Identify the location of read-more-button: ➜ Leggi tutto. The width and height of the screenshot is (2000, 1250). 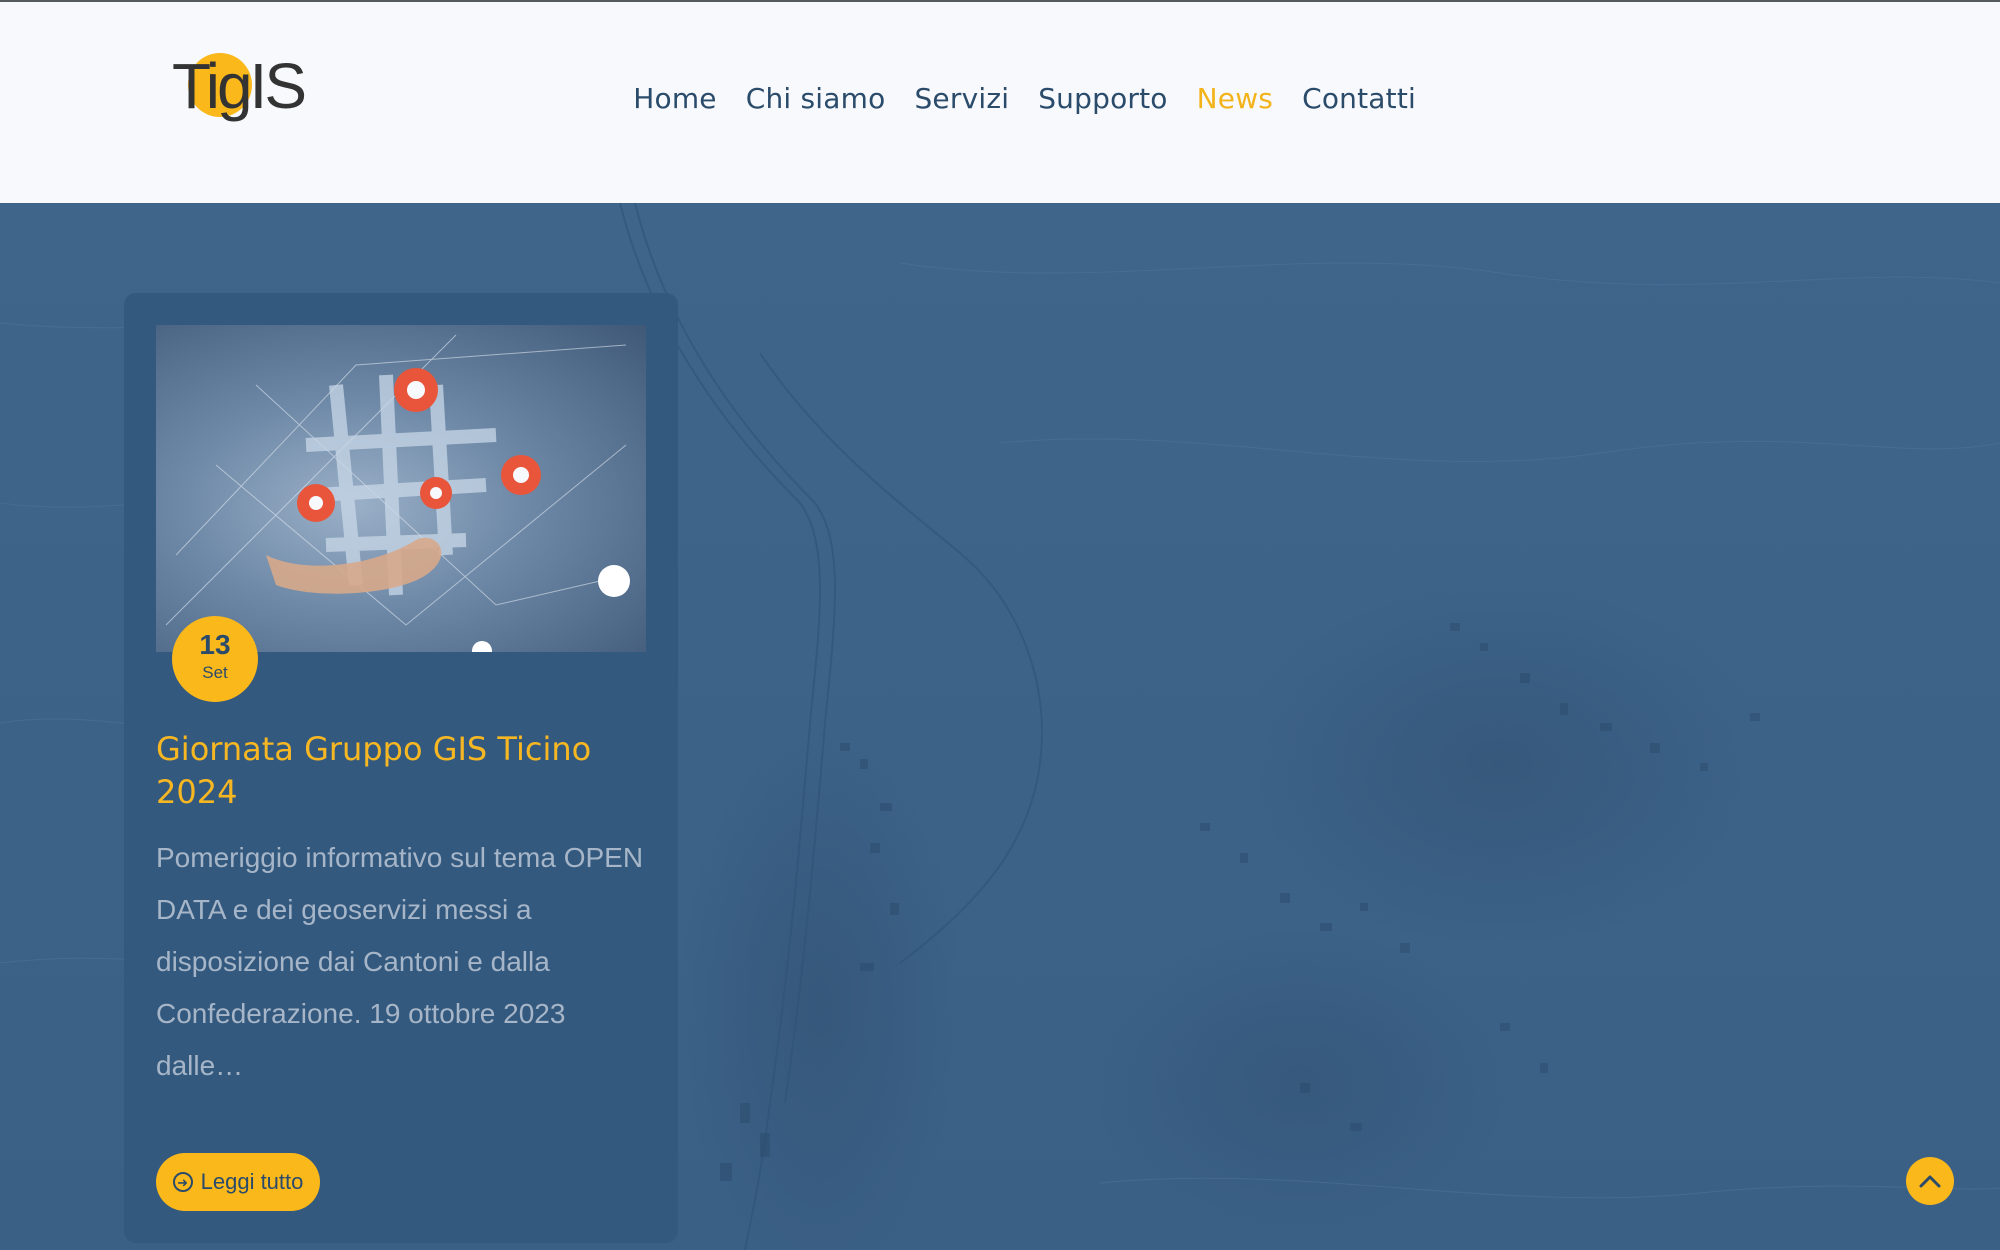
(238, 1182).